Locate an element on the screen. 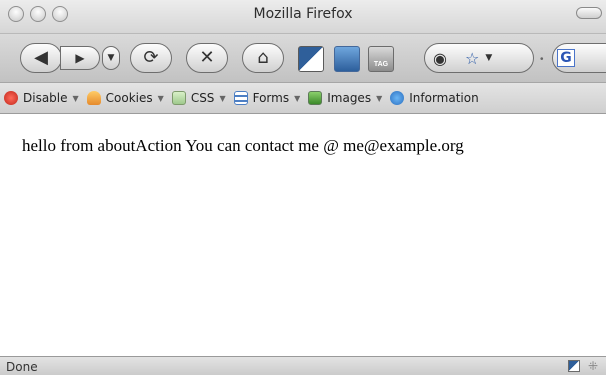  google-search-icon: G is located at coordinates (566, 58).